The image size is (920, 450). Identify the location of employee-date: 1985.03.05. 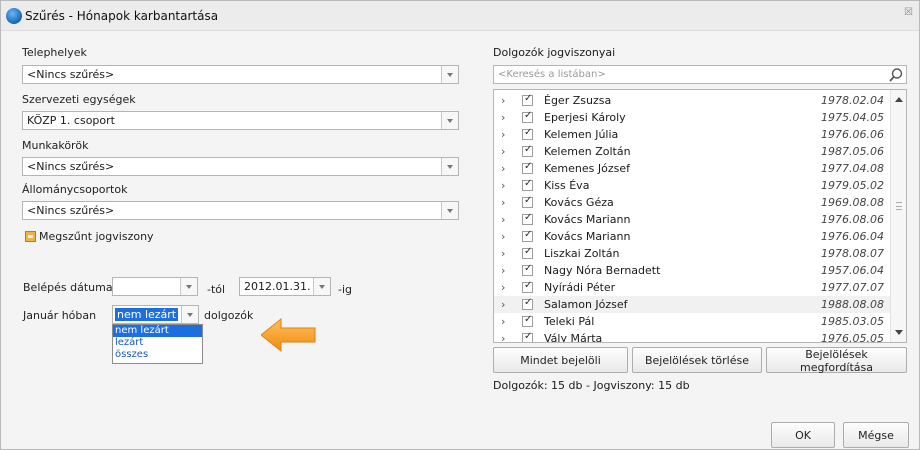
(852, 321).